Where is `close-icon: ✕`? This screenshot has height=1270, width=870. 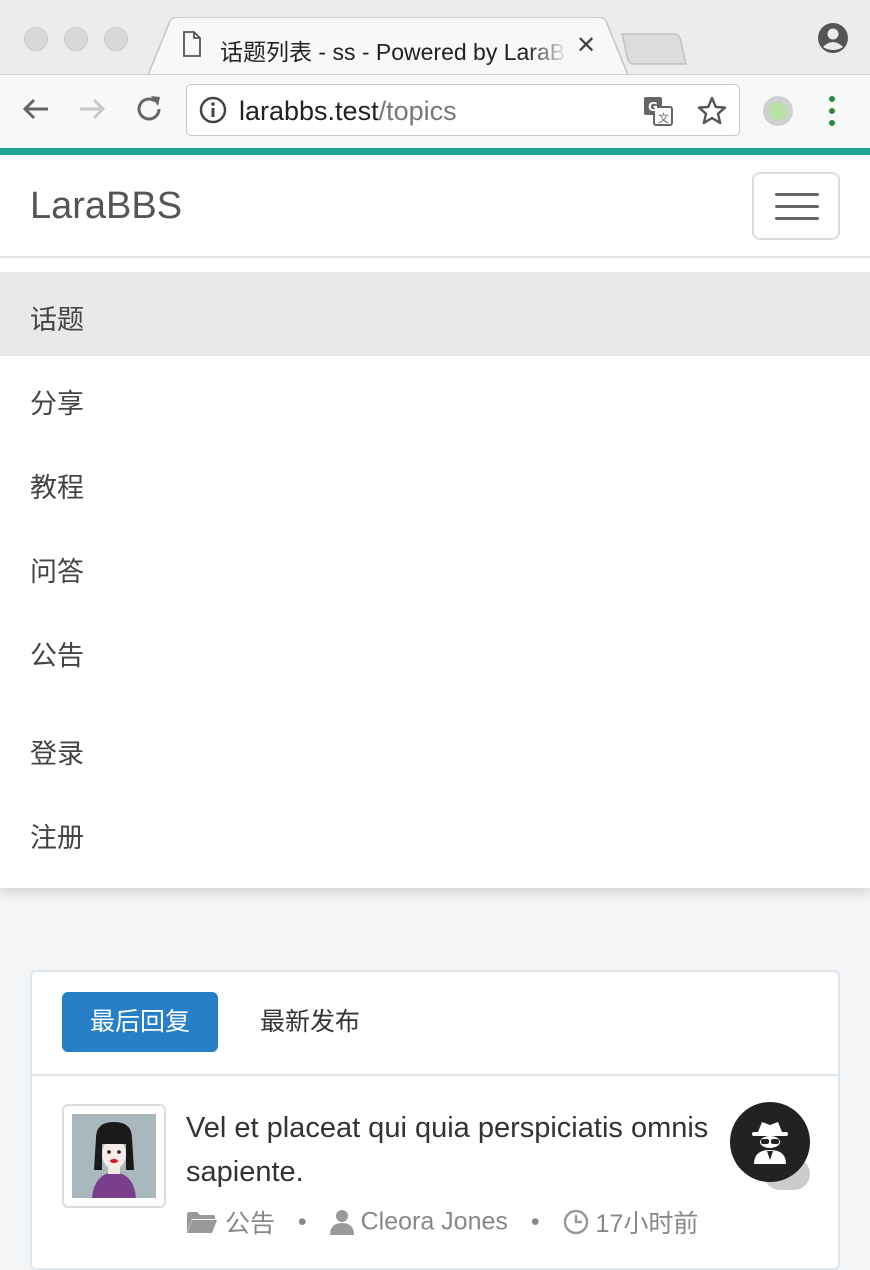 close-icon: ✕ is located at coordinates (586, 45).